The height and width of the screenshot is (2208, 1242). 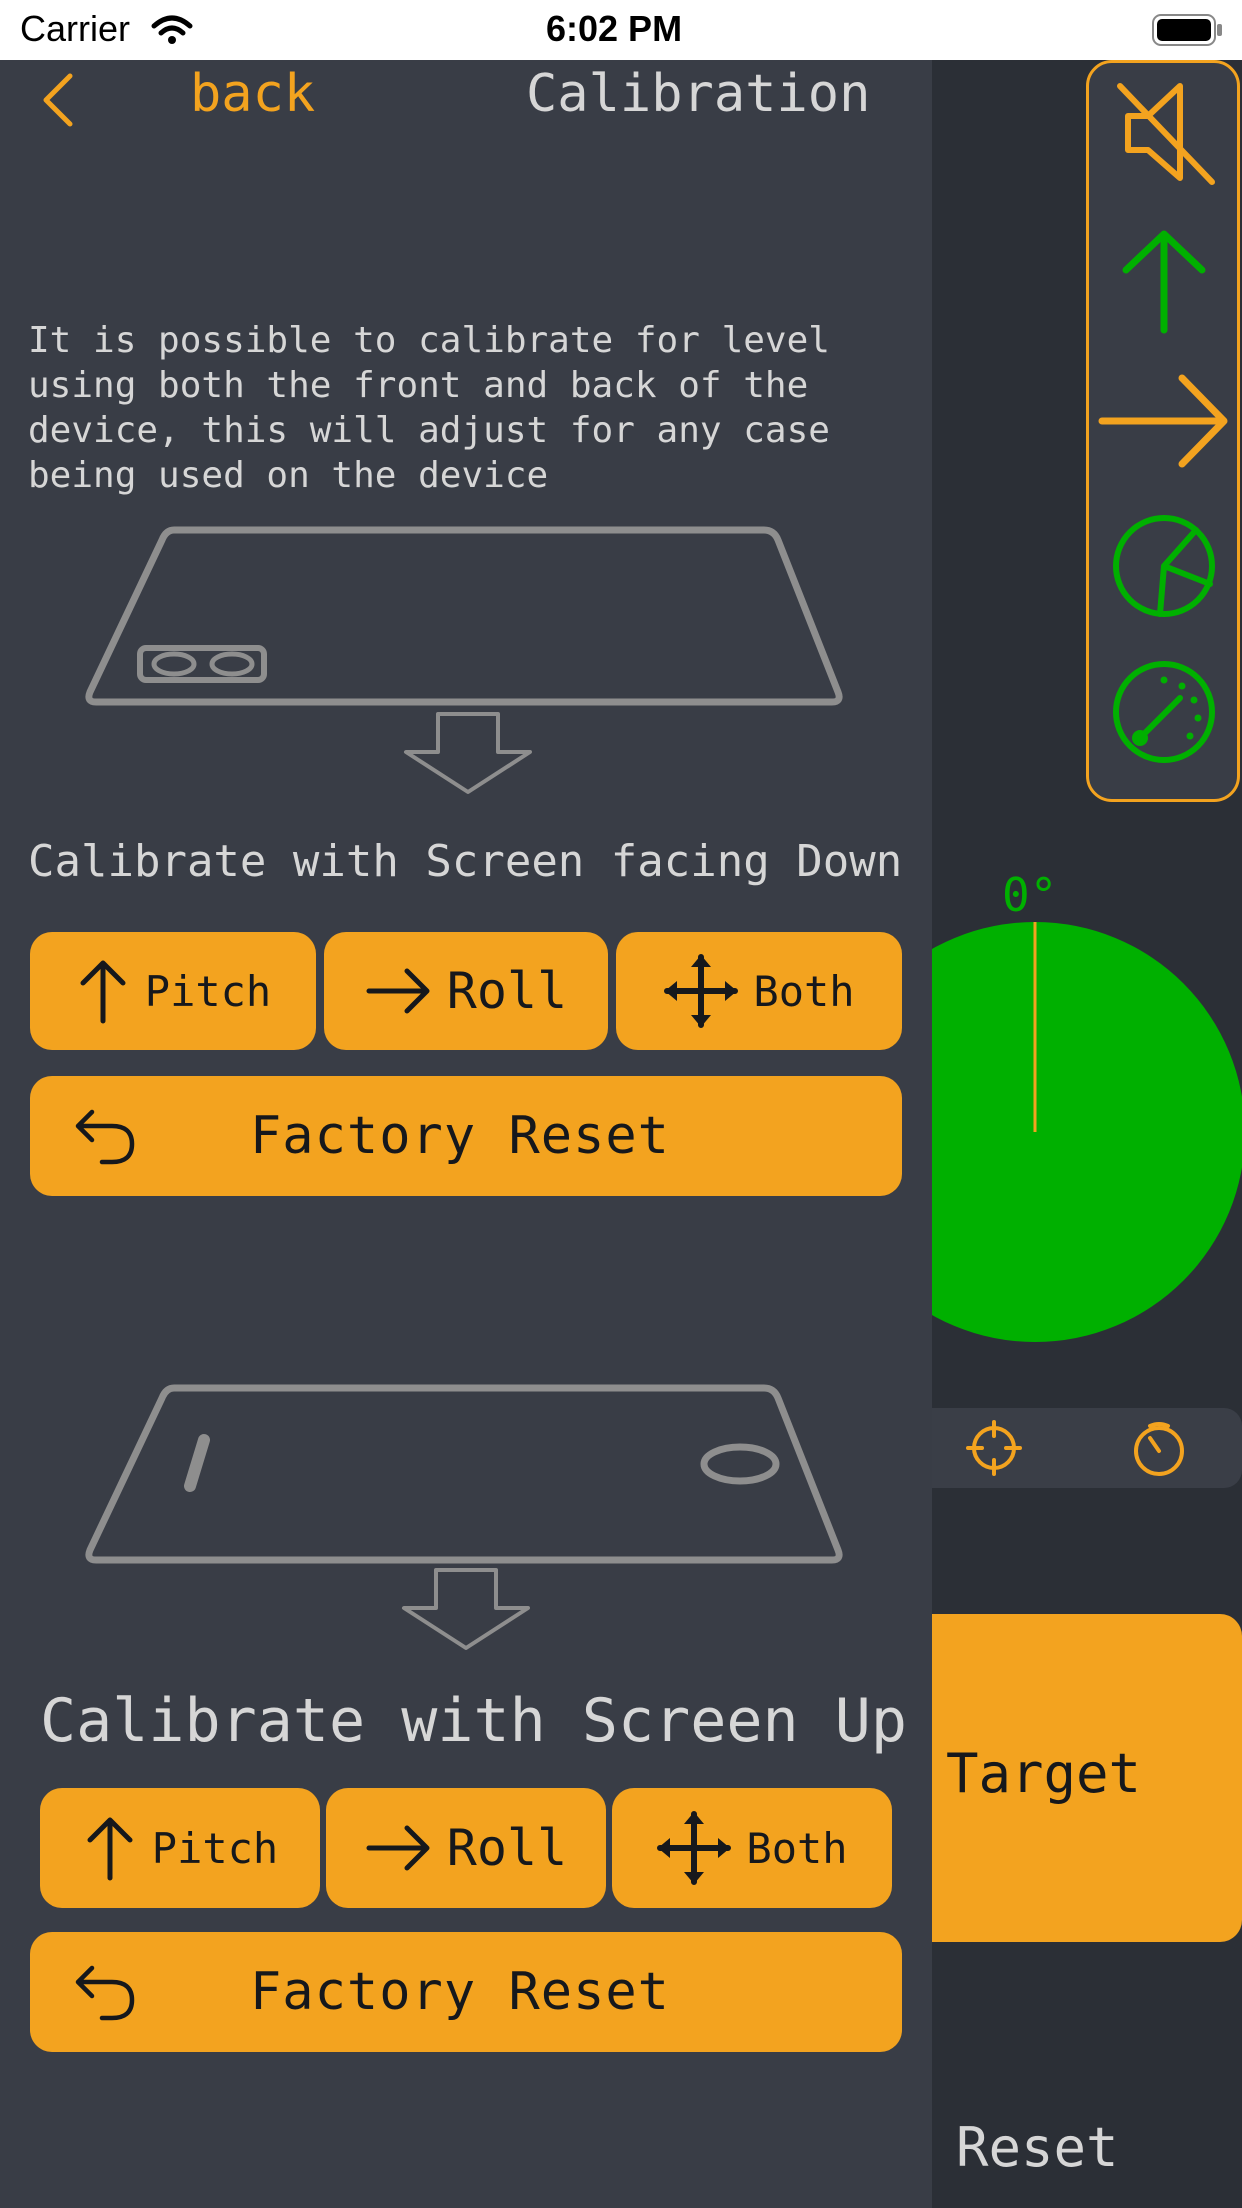 What do you see at coordinates (1164, 712) in the screenshot?
I see `speedometer-icon` at bounding box center [1164, 712].